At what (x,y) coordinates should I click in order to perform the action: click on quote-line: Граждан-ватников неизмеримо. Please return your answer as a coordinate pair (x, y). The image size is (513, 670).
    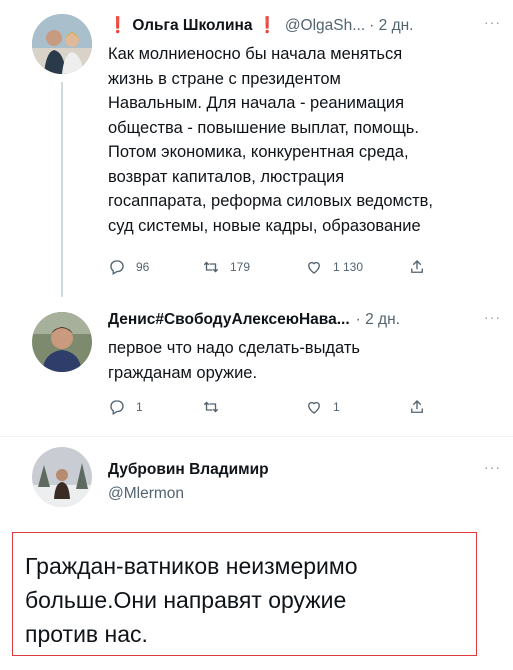
    Looking at the image, I should click on (191, 566).